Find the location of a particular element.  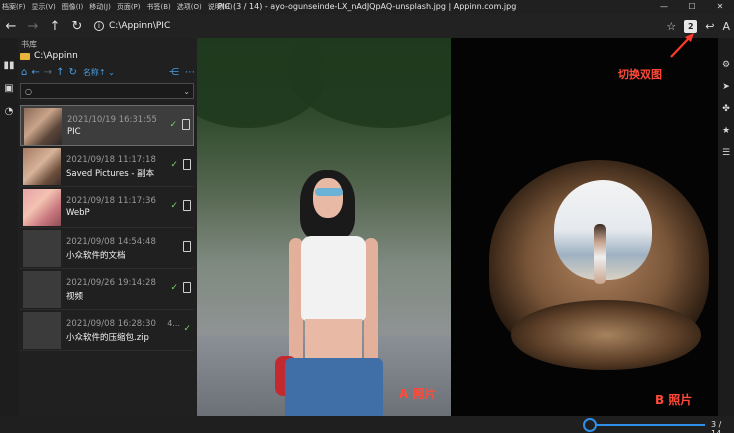

search-box: ○ ⌄ is located at coordinates (107, 91).